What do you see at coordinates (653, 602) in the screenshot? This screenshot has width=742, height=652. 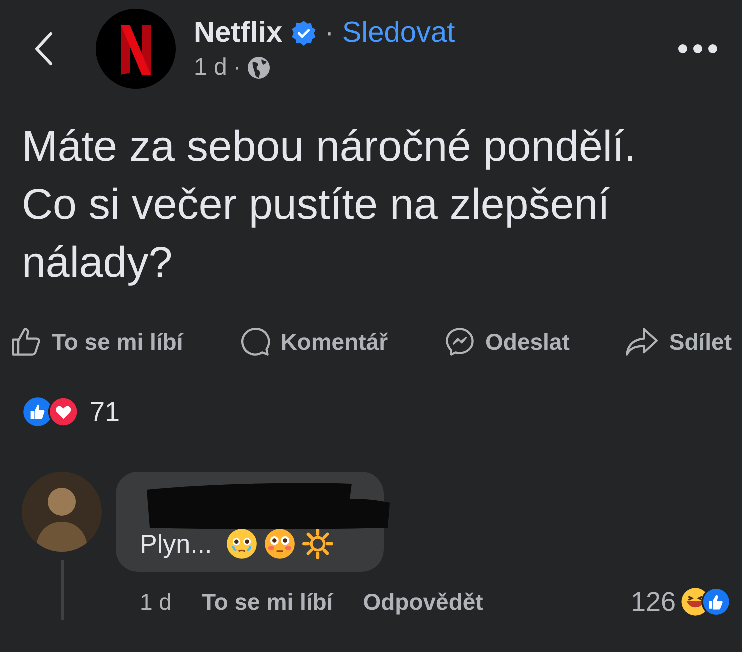 I see `comment-reaction-count: 126` at bounding box center [653, 602].